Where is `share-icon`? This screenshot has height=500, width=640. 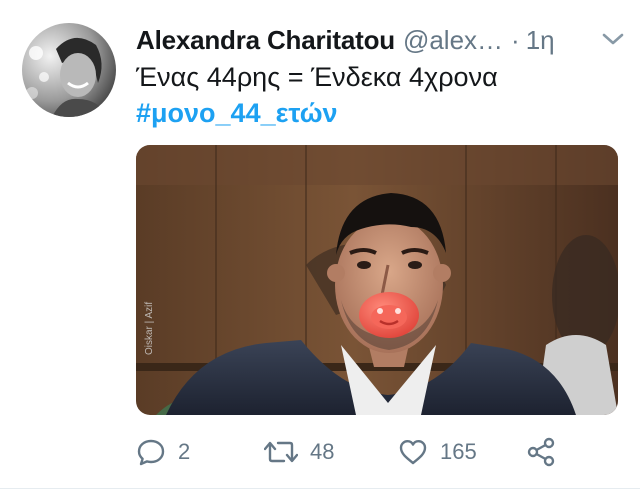 share-icon is located at coordinates (541, 452).